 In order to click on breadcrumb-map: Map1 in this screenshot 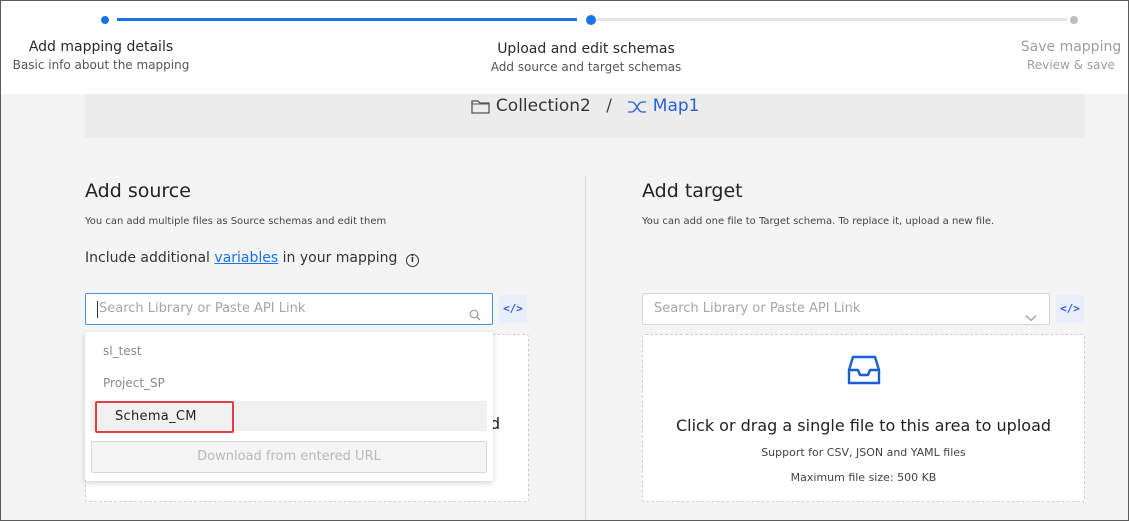, I will do `click(676, 106)`.